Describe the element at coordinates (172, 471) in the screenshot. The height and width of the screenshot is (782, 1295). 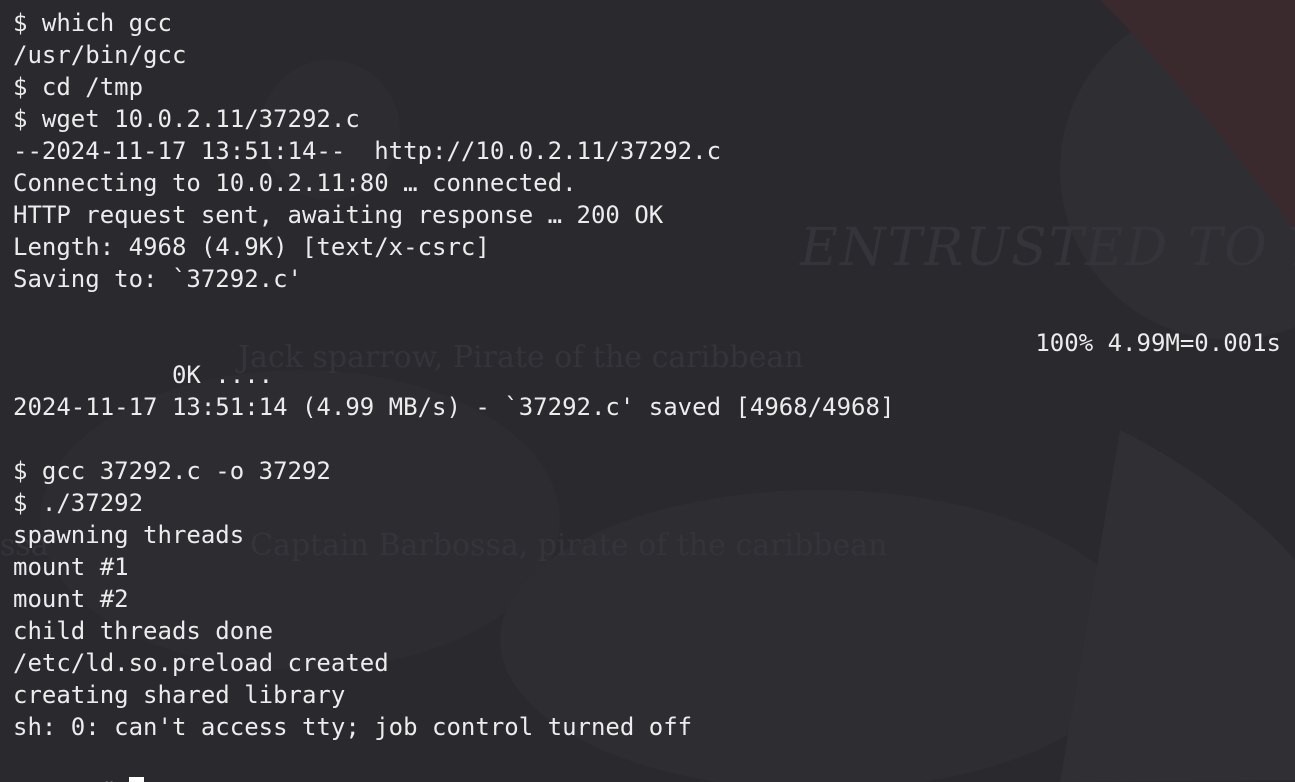
I see `terminal-line: $ gcc 37292.c -o 37292` at that location.